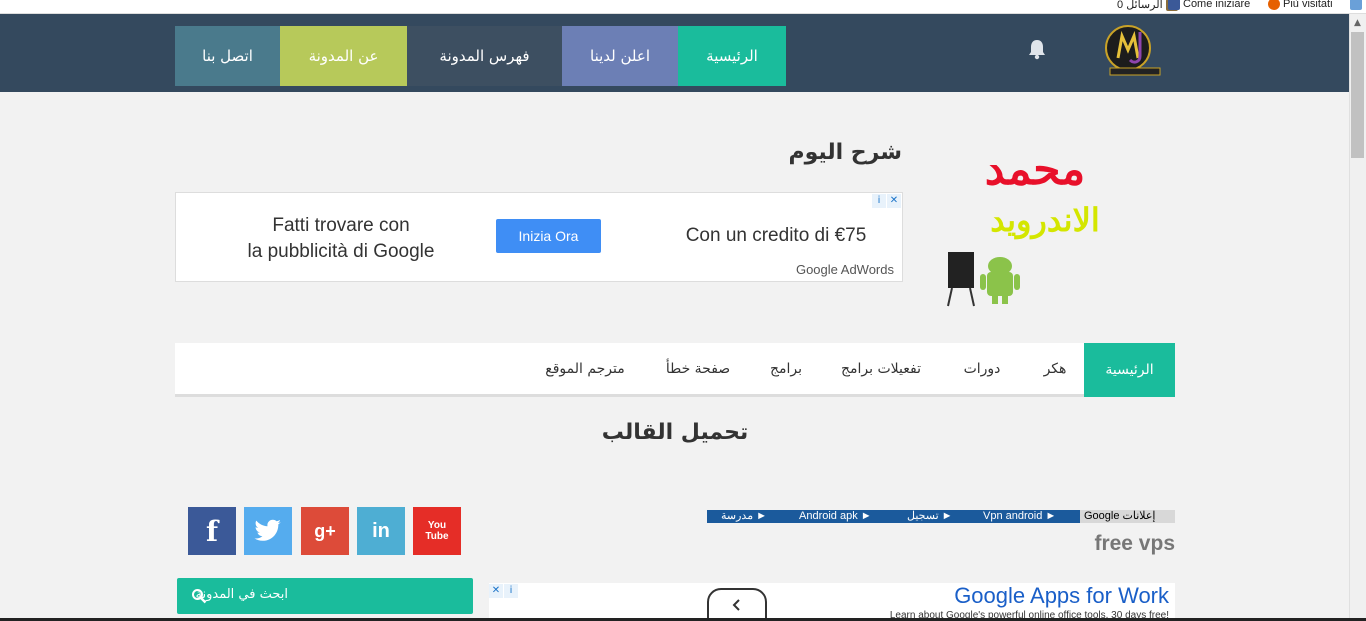  I want to click on topnav-label: فهرس المدونة, so click(484, 56).